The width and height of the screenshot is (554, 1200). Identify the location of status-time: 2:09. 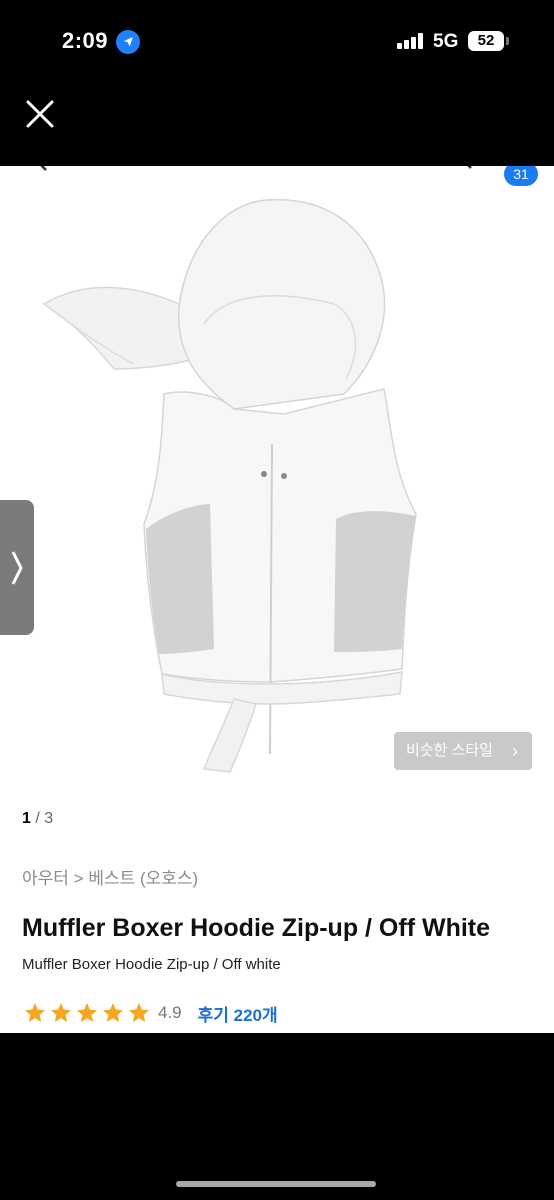
(85, 40).